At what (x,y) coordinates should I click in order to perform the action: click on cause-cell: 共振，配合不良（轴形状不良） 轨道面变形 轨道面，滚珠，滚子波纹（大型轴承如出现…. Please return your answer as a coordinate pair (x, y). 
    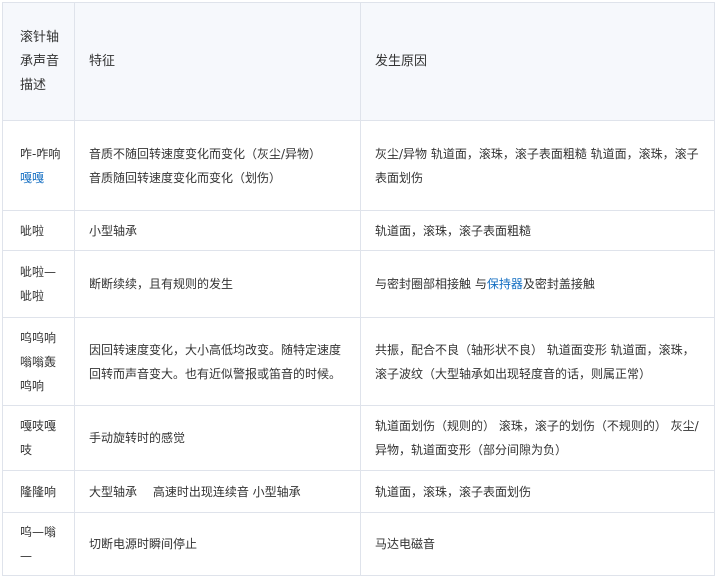
    Looking at the image, I should click on (537, 361).